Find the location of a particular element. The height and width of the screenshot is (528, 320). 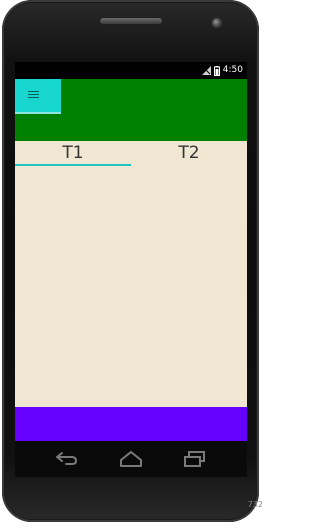

system-nav-bar is located at coordinates (131, 459).